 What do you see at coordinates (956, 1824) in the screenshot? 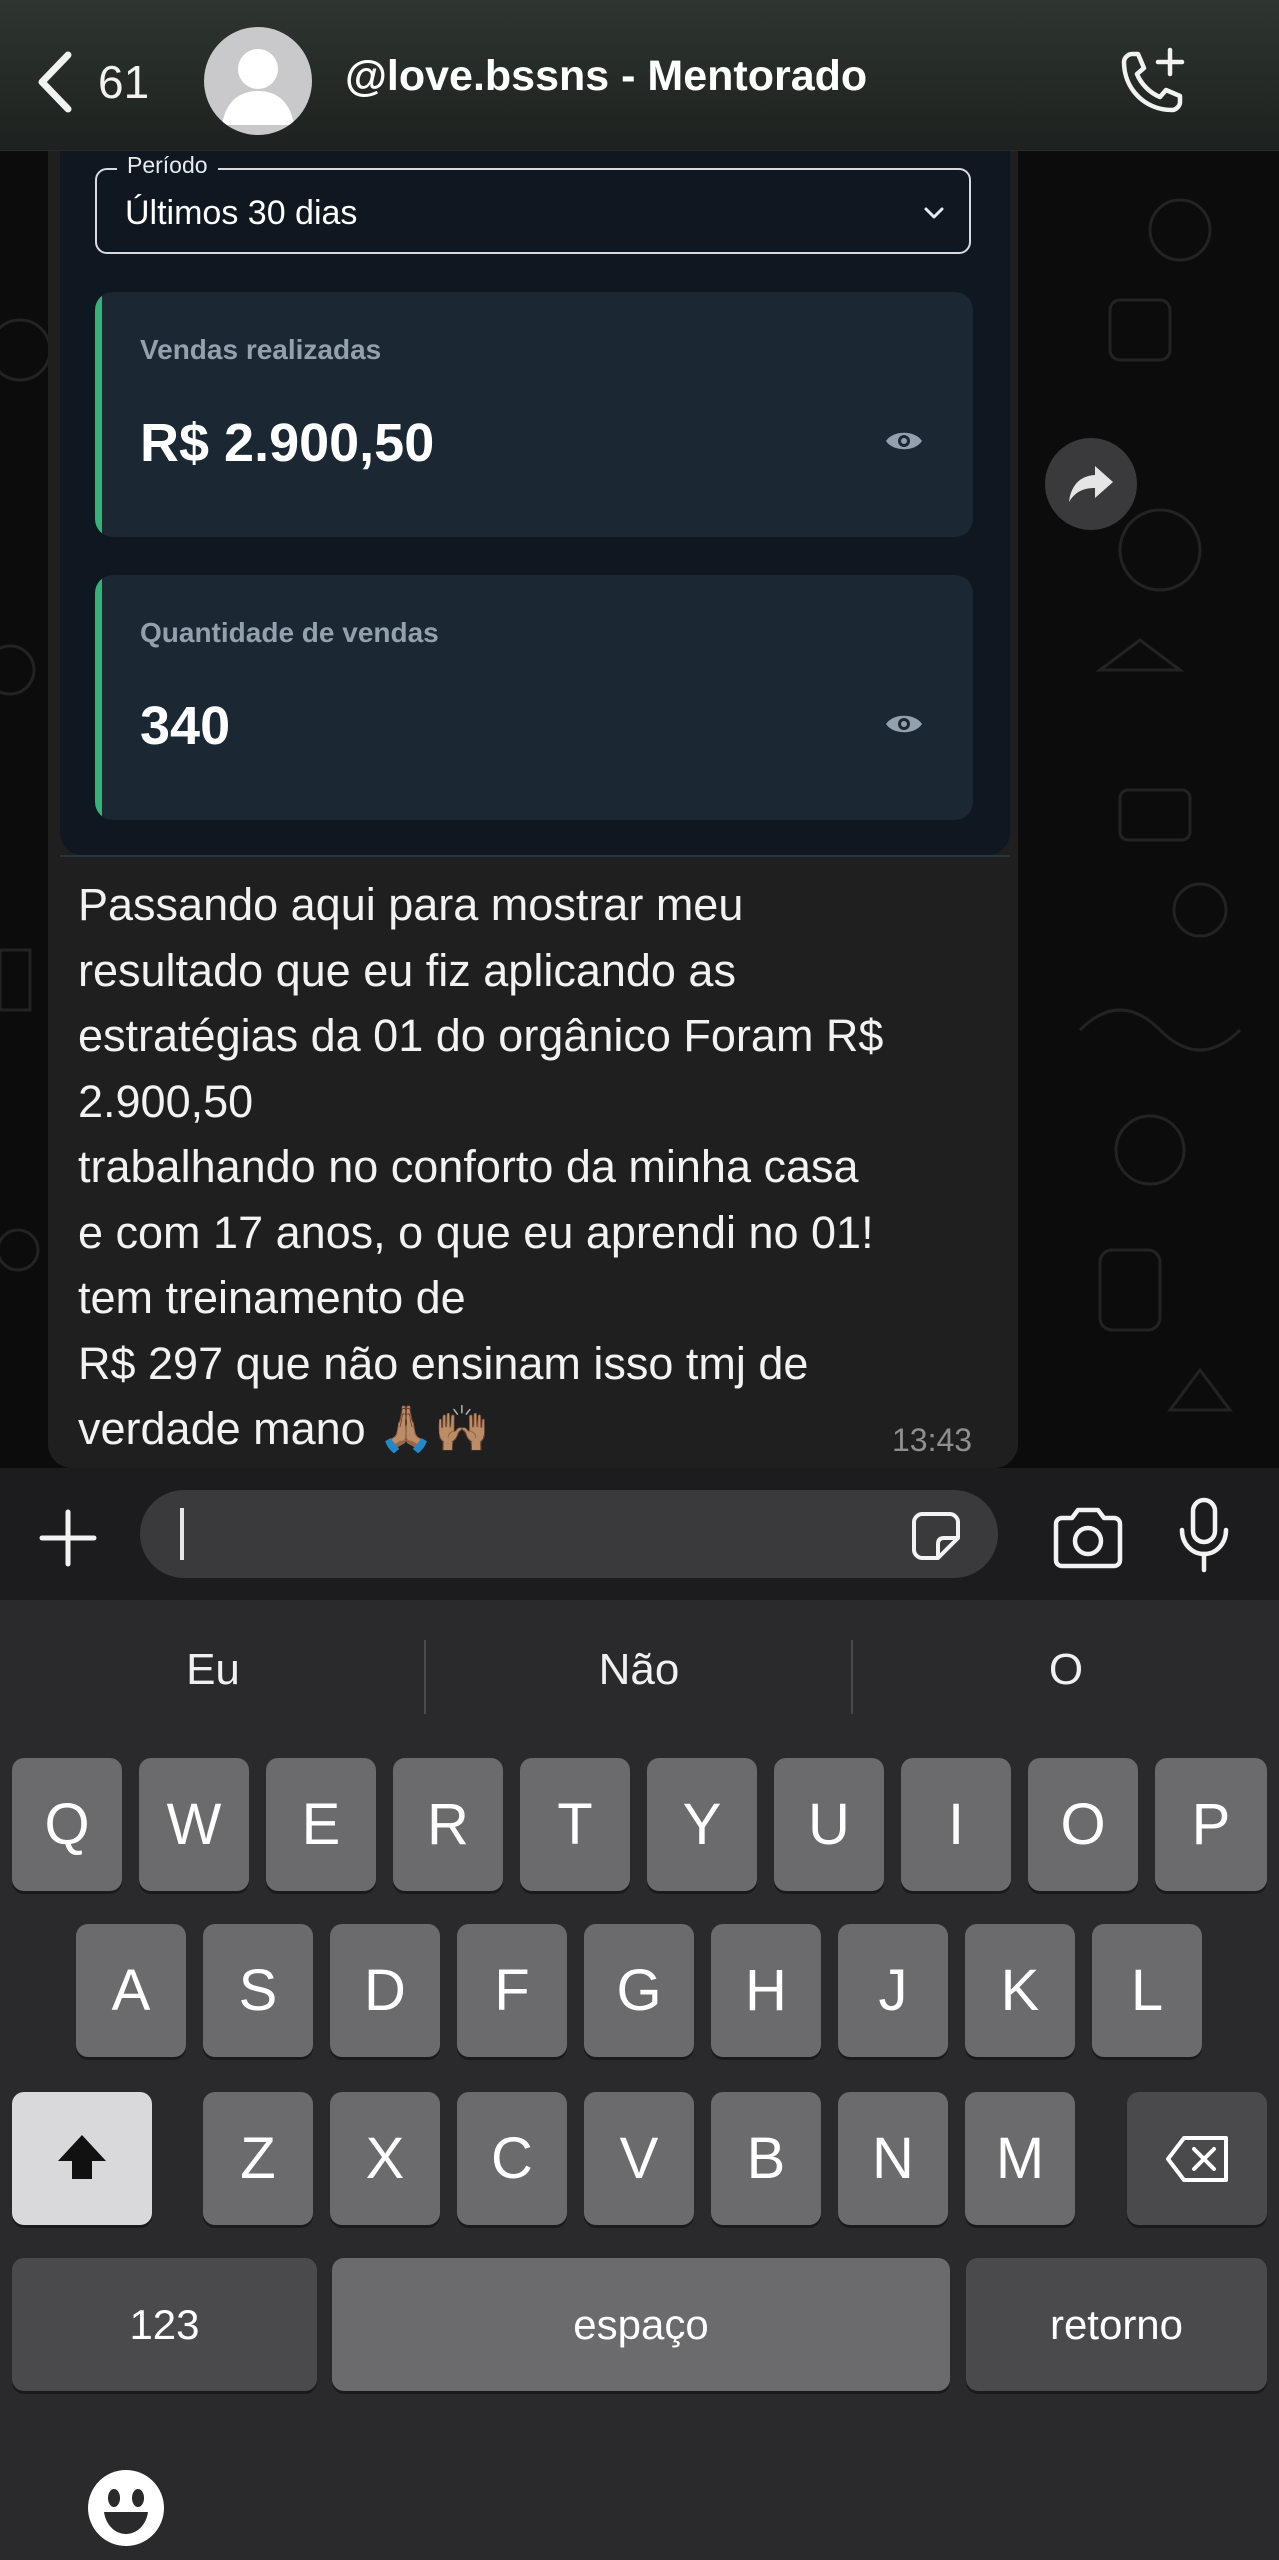
I see `key-i: I` at bounding box center [956, 1824].